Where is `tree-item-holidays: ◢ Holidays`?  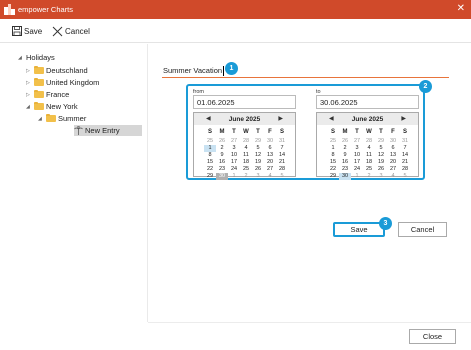 tree-item-holidays: ◢ Holidays is located at coordinates (36, 57).